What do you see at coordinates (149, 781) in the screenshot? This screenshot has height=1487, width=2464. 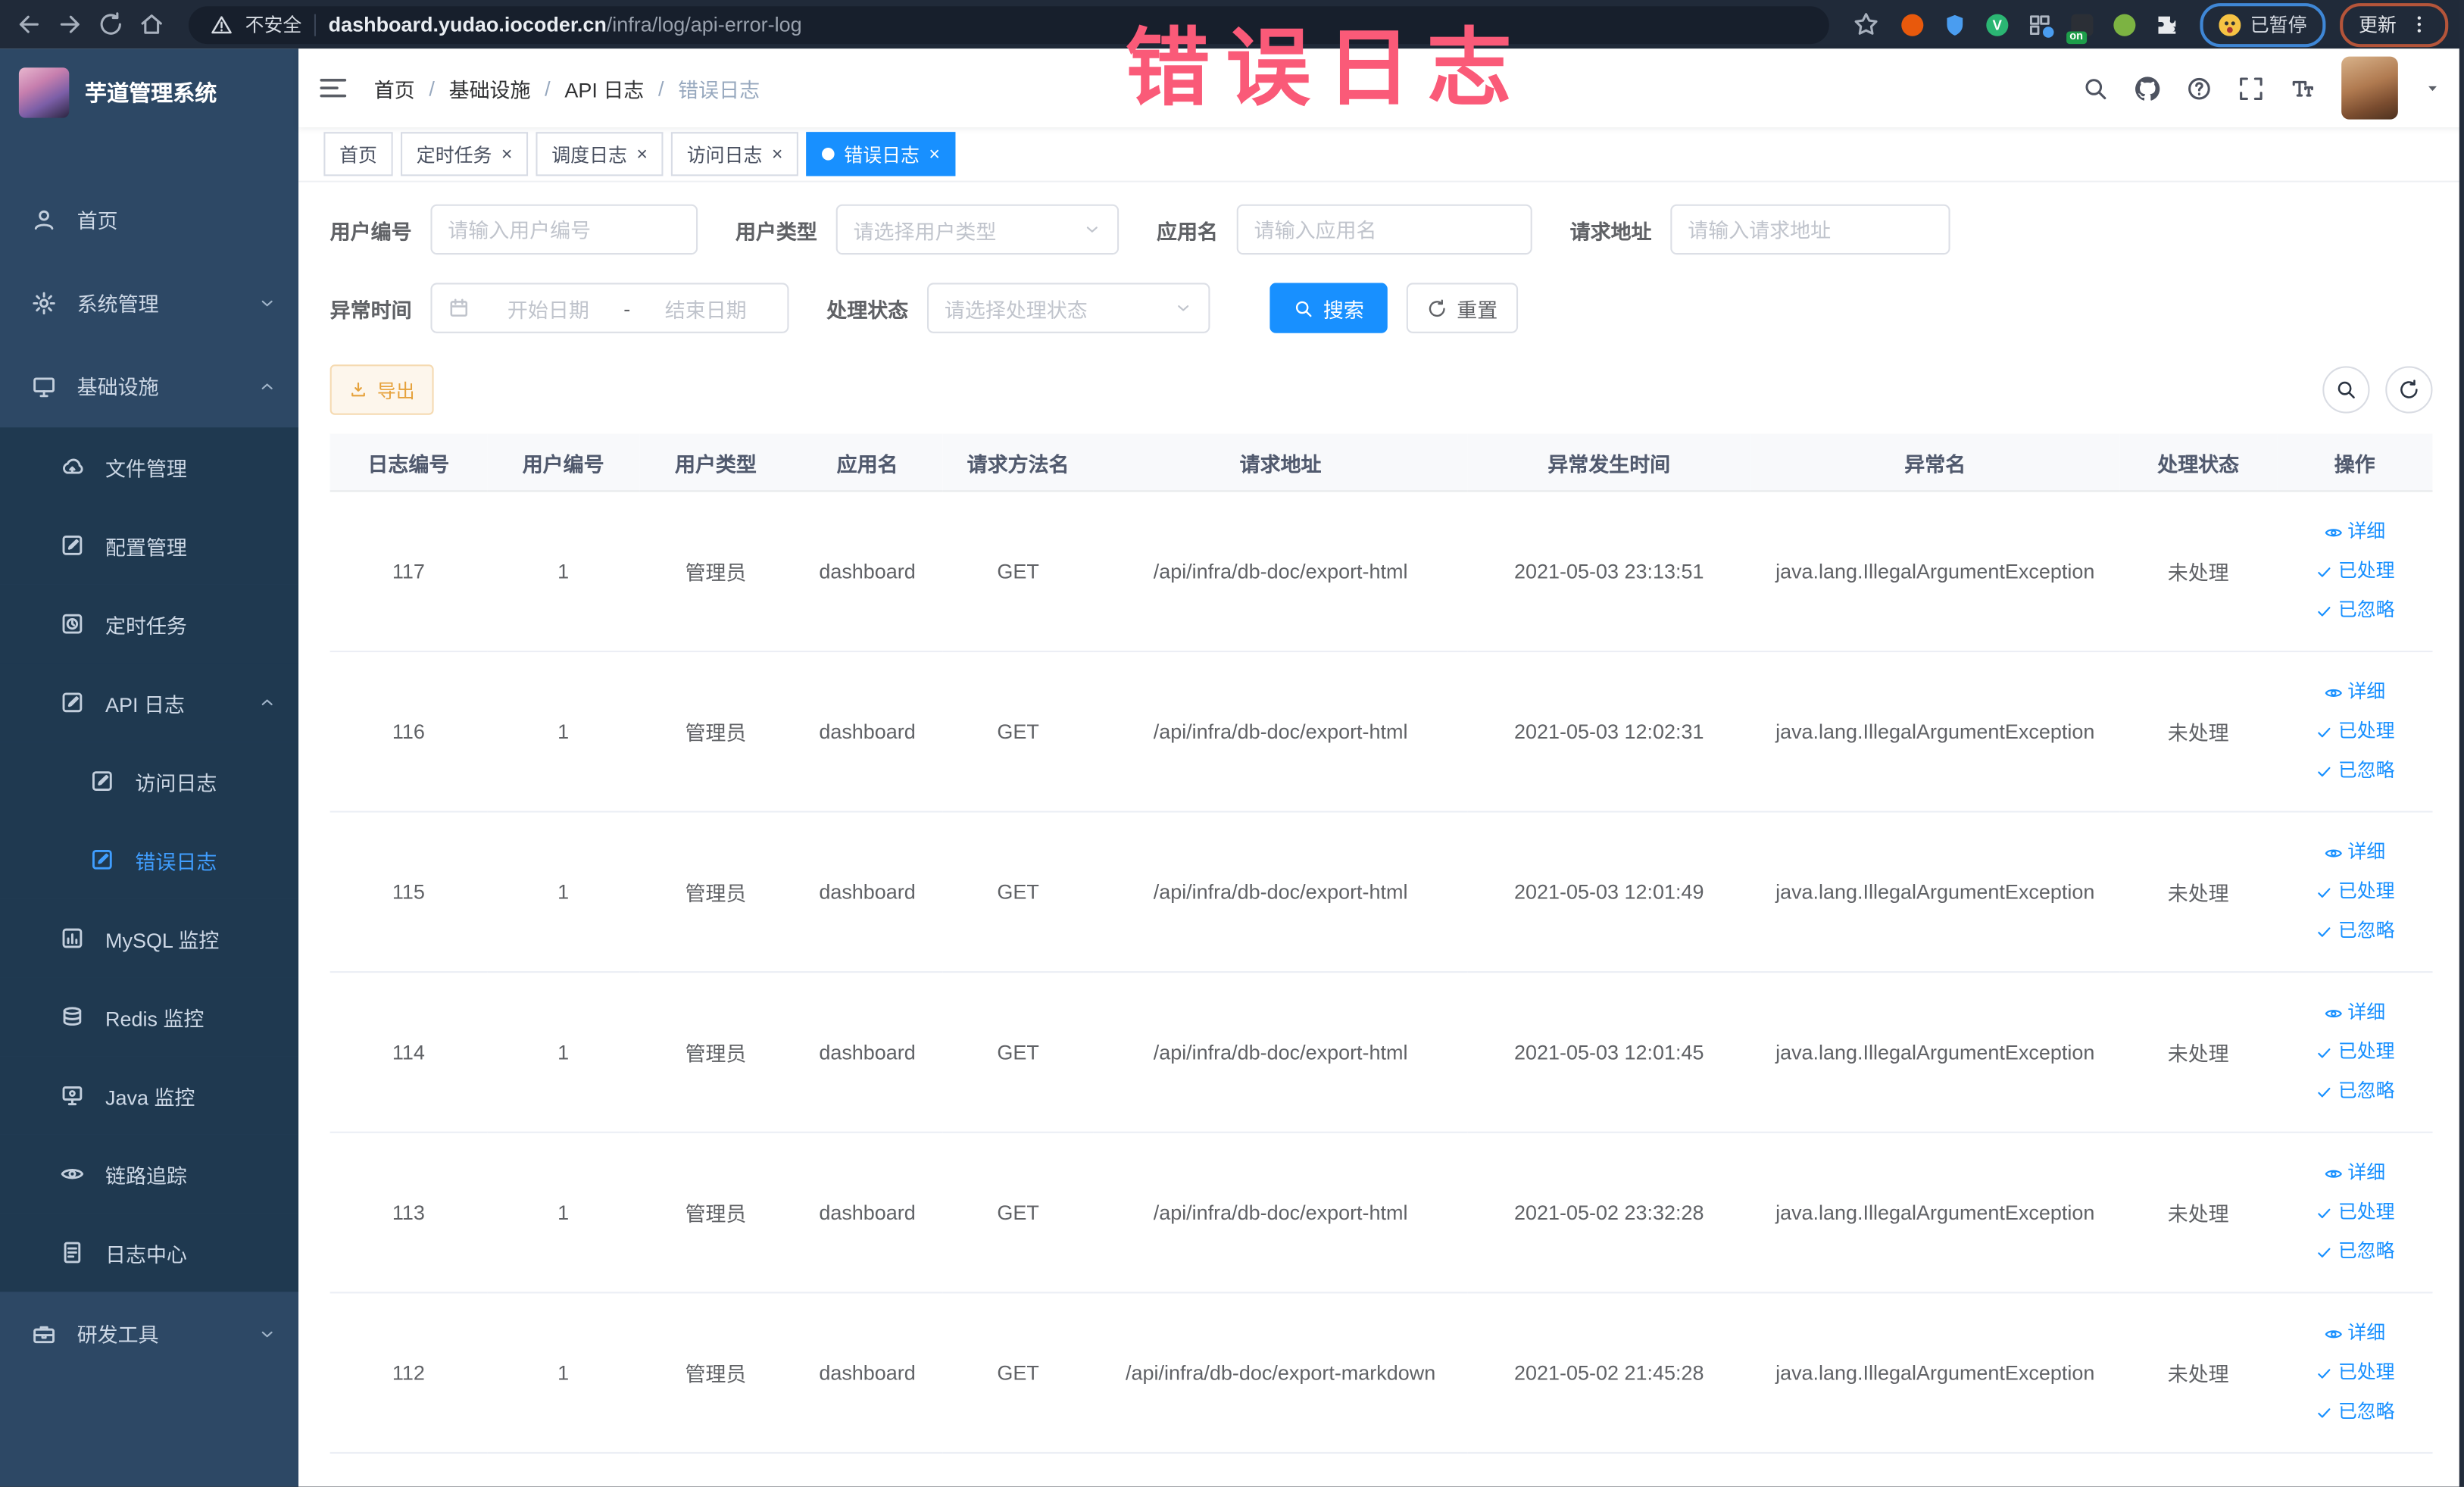 I see `sidebar-item-access-log: 访问日志` at bounding box center [149, 781].